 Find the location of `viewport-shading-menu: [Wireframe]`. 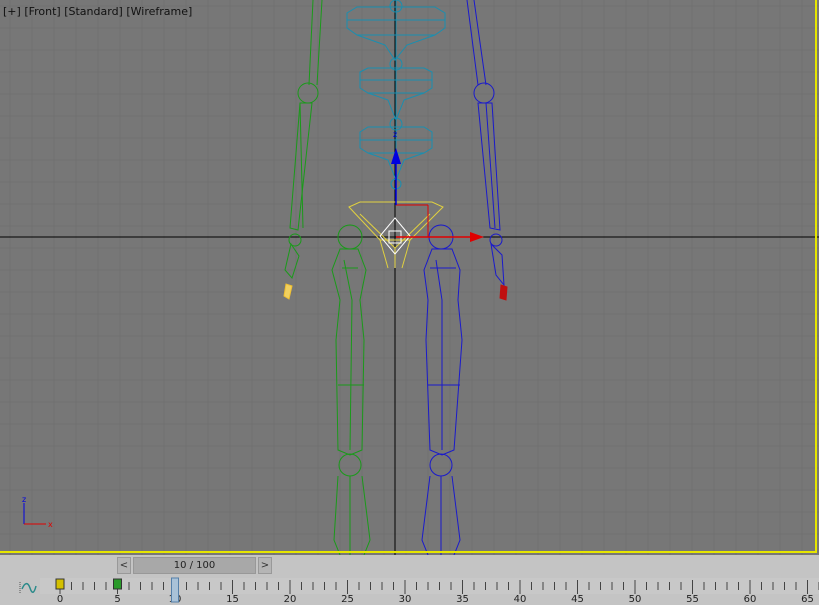

viewport-shading-menu: [Wireframe] is located at coordinates (159, 11).